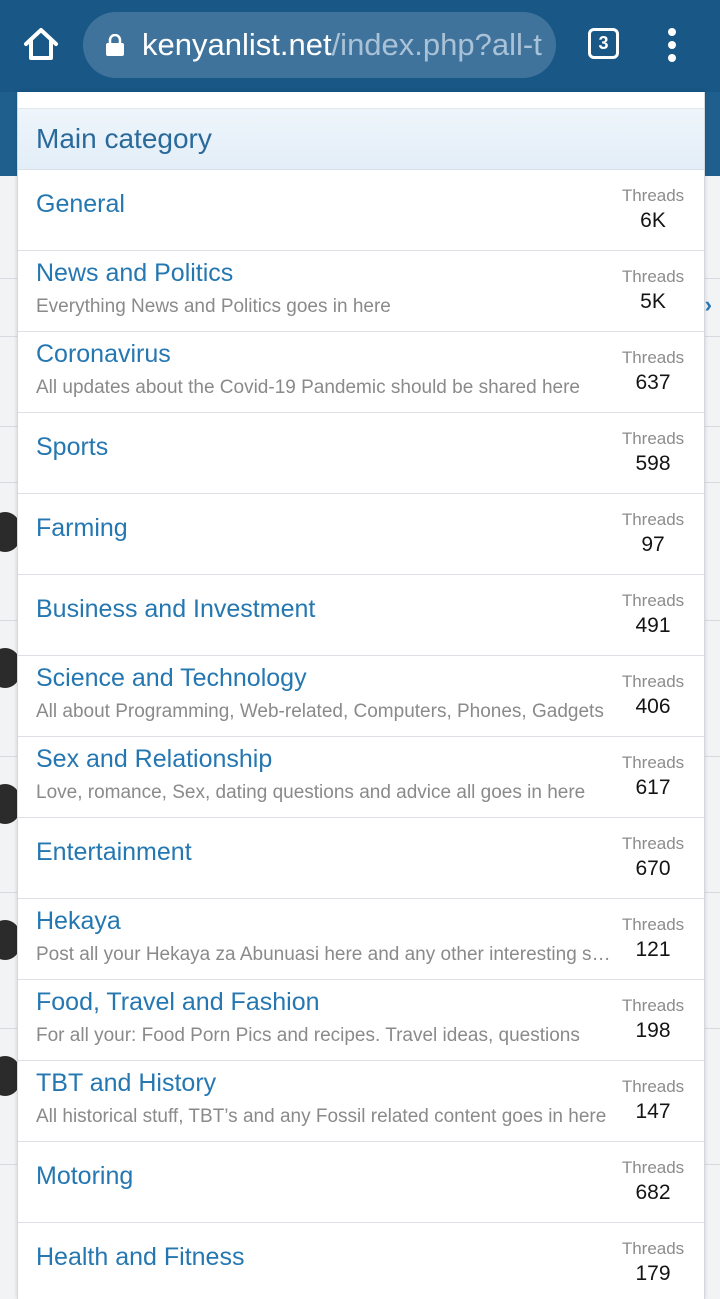  Describe the element at coordinates (653, 1111) in the screenshot. I see `threads-count: 147` at that location.